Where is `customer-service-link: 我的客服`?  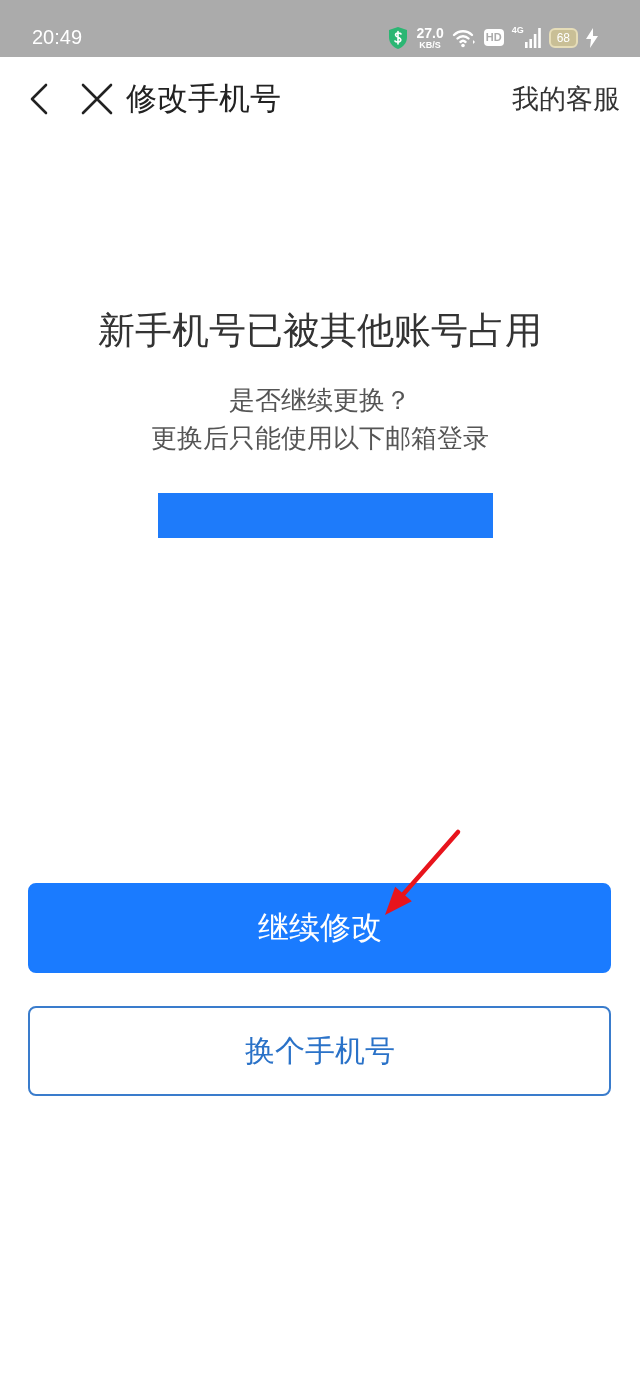 customer-service-link: 我的客服 is located at coordinates (566, 98).